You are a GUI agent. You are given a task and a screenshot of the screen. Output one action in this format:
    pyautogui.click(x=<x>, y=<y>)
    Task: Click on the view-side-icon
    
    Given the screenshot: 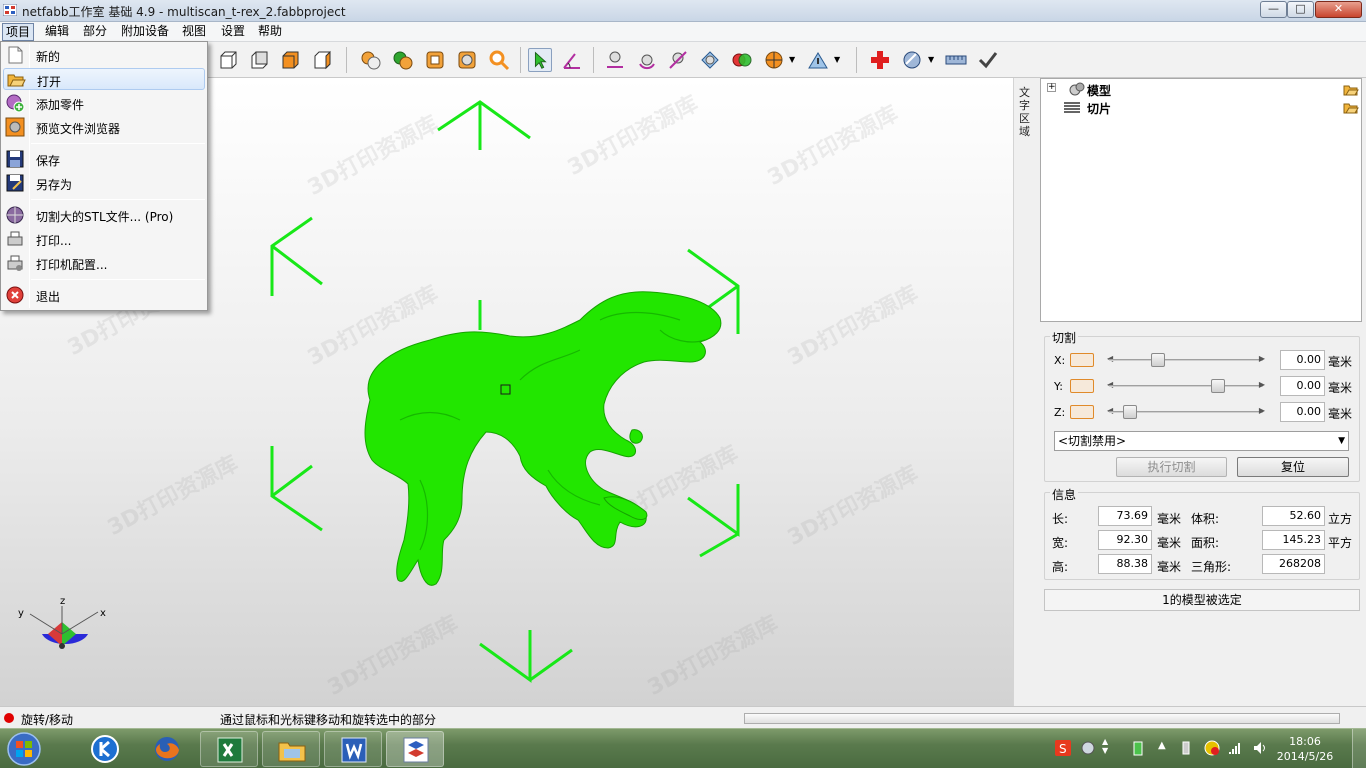 What is the action you would take?
    pyautogui.click(x=322, y=60)
    